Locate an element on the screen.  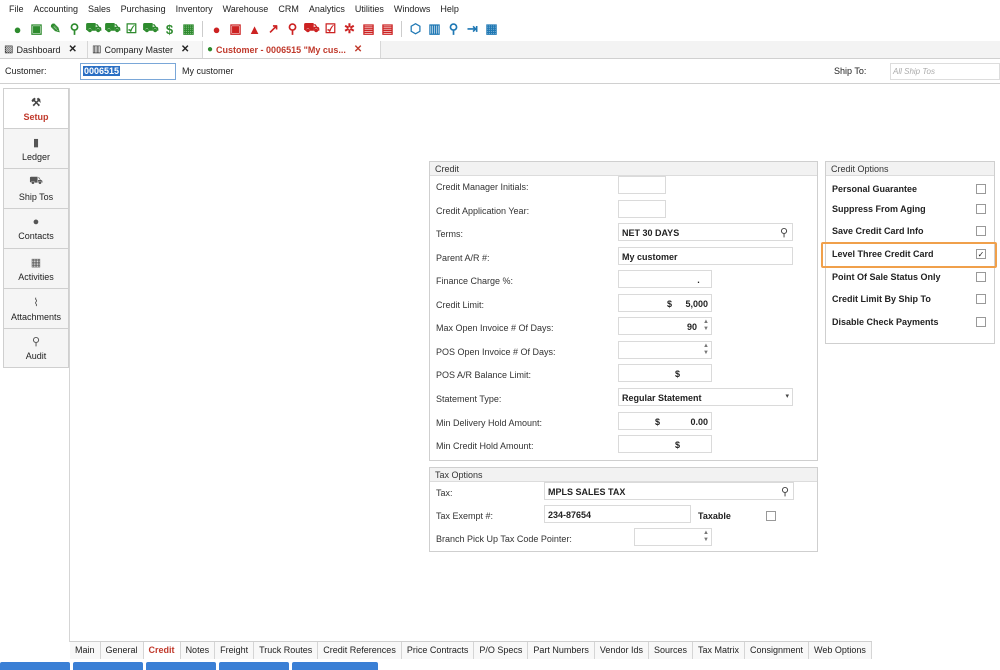
tab-credit: Credit is located at coordinates (162, 650).